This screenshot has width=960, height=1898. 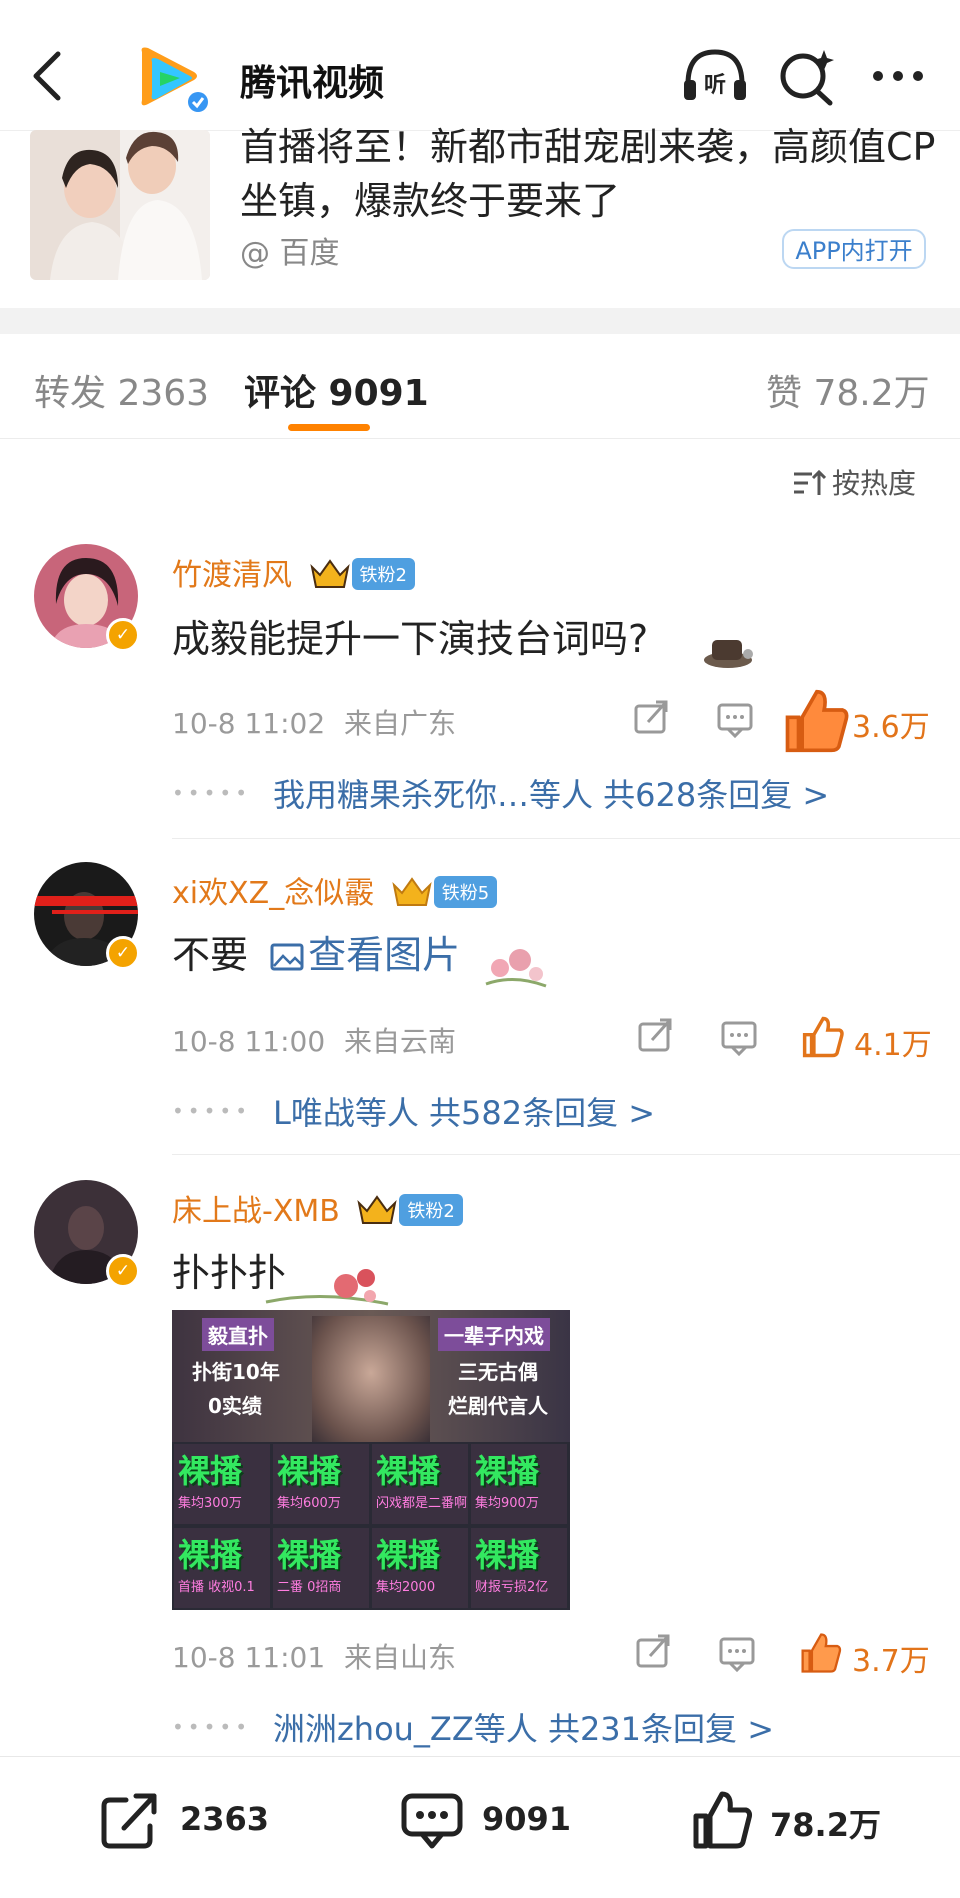 I want to click on reply-summary: L唯战等人 共582条回复 >, so click(x=464, y=1113).